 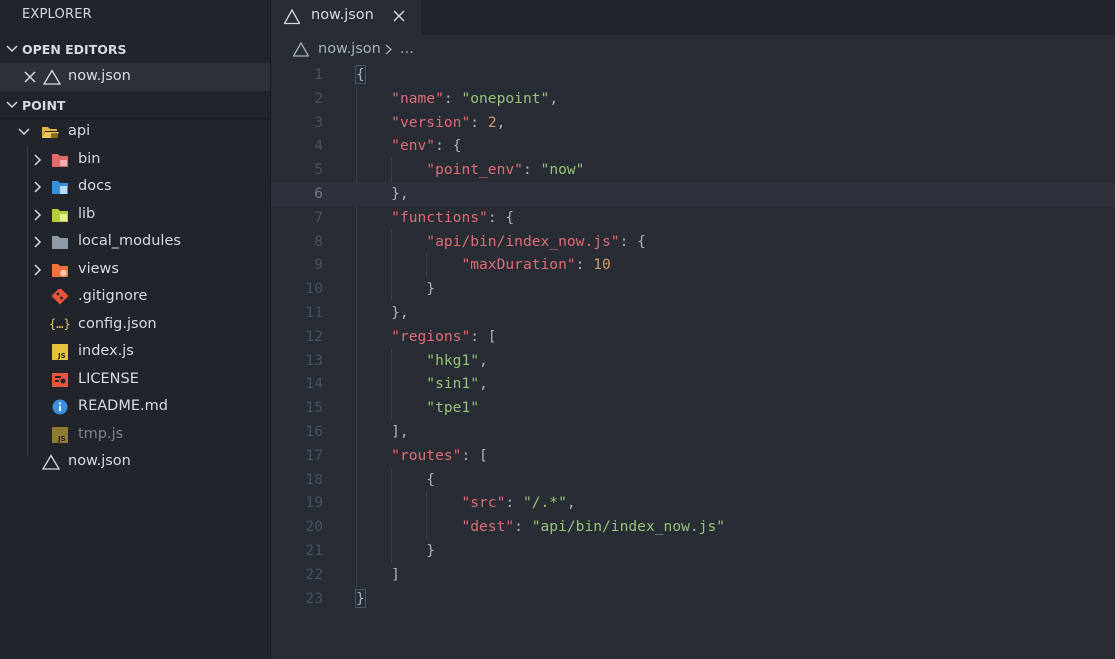 I want to click on line-number: 6, so click(x=318, y=193).